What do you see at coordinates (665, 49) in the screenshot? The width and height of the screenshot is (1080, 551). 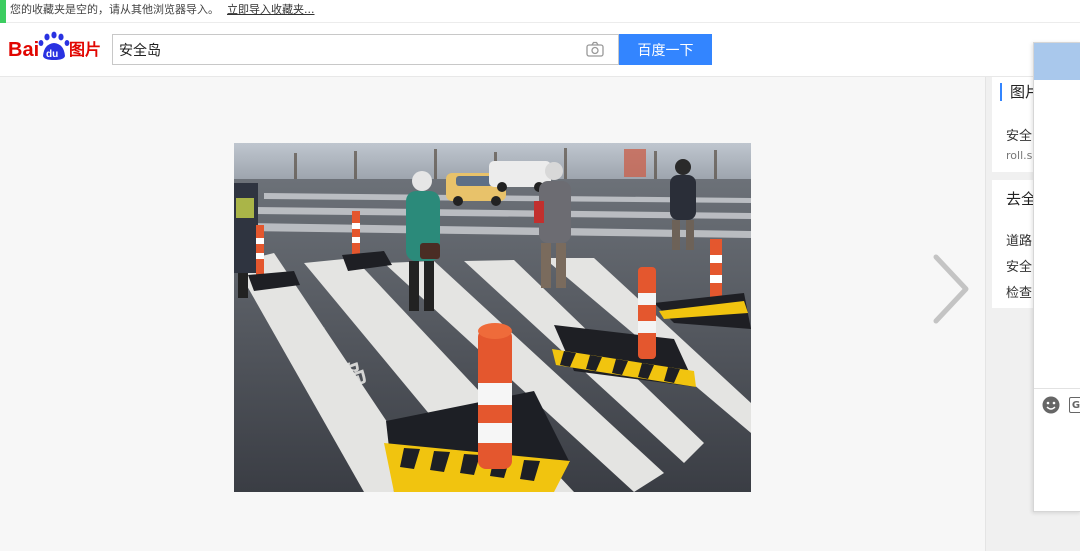 I see `search-button: 百度一下` at bounding box center [665, 49].